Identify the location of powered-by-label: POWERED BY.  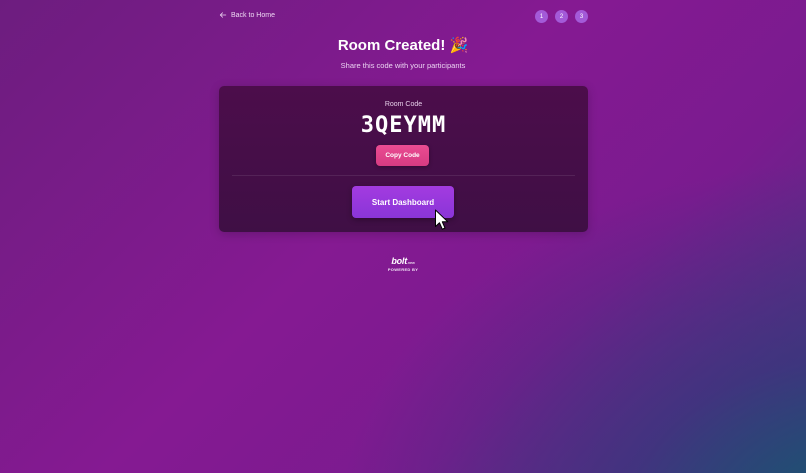
(403, 269).